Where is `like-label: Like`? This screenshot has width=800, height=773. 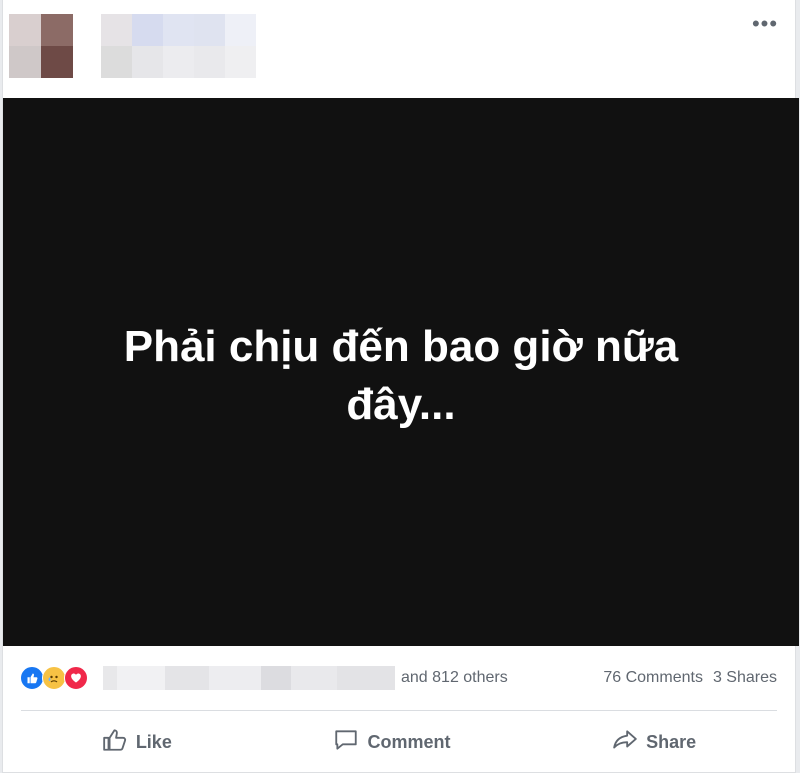
like-label: Like is located at coordinates (153, 741).